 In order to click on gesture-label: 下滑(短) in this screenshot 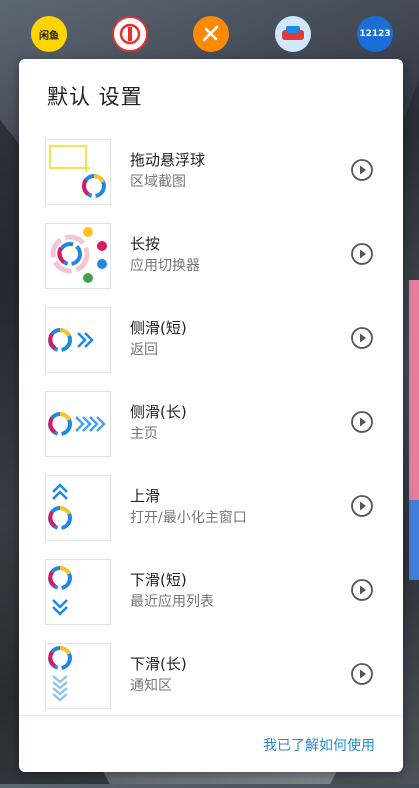, I will do `click(158, 580)`.